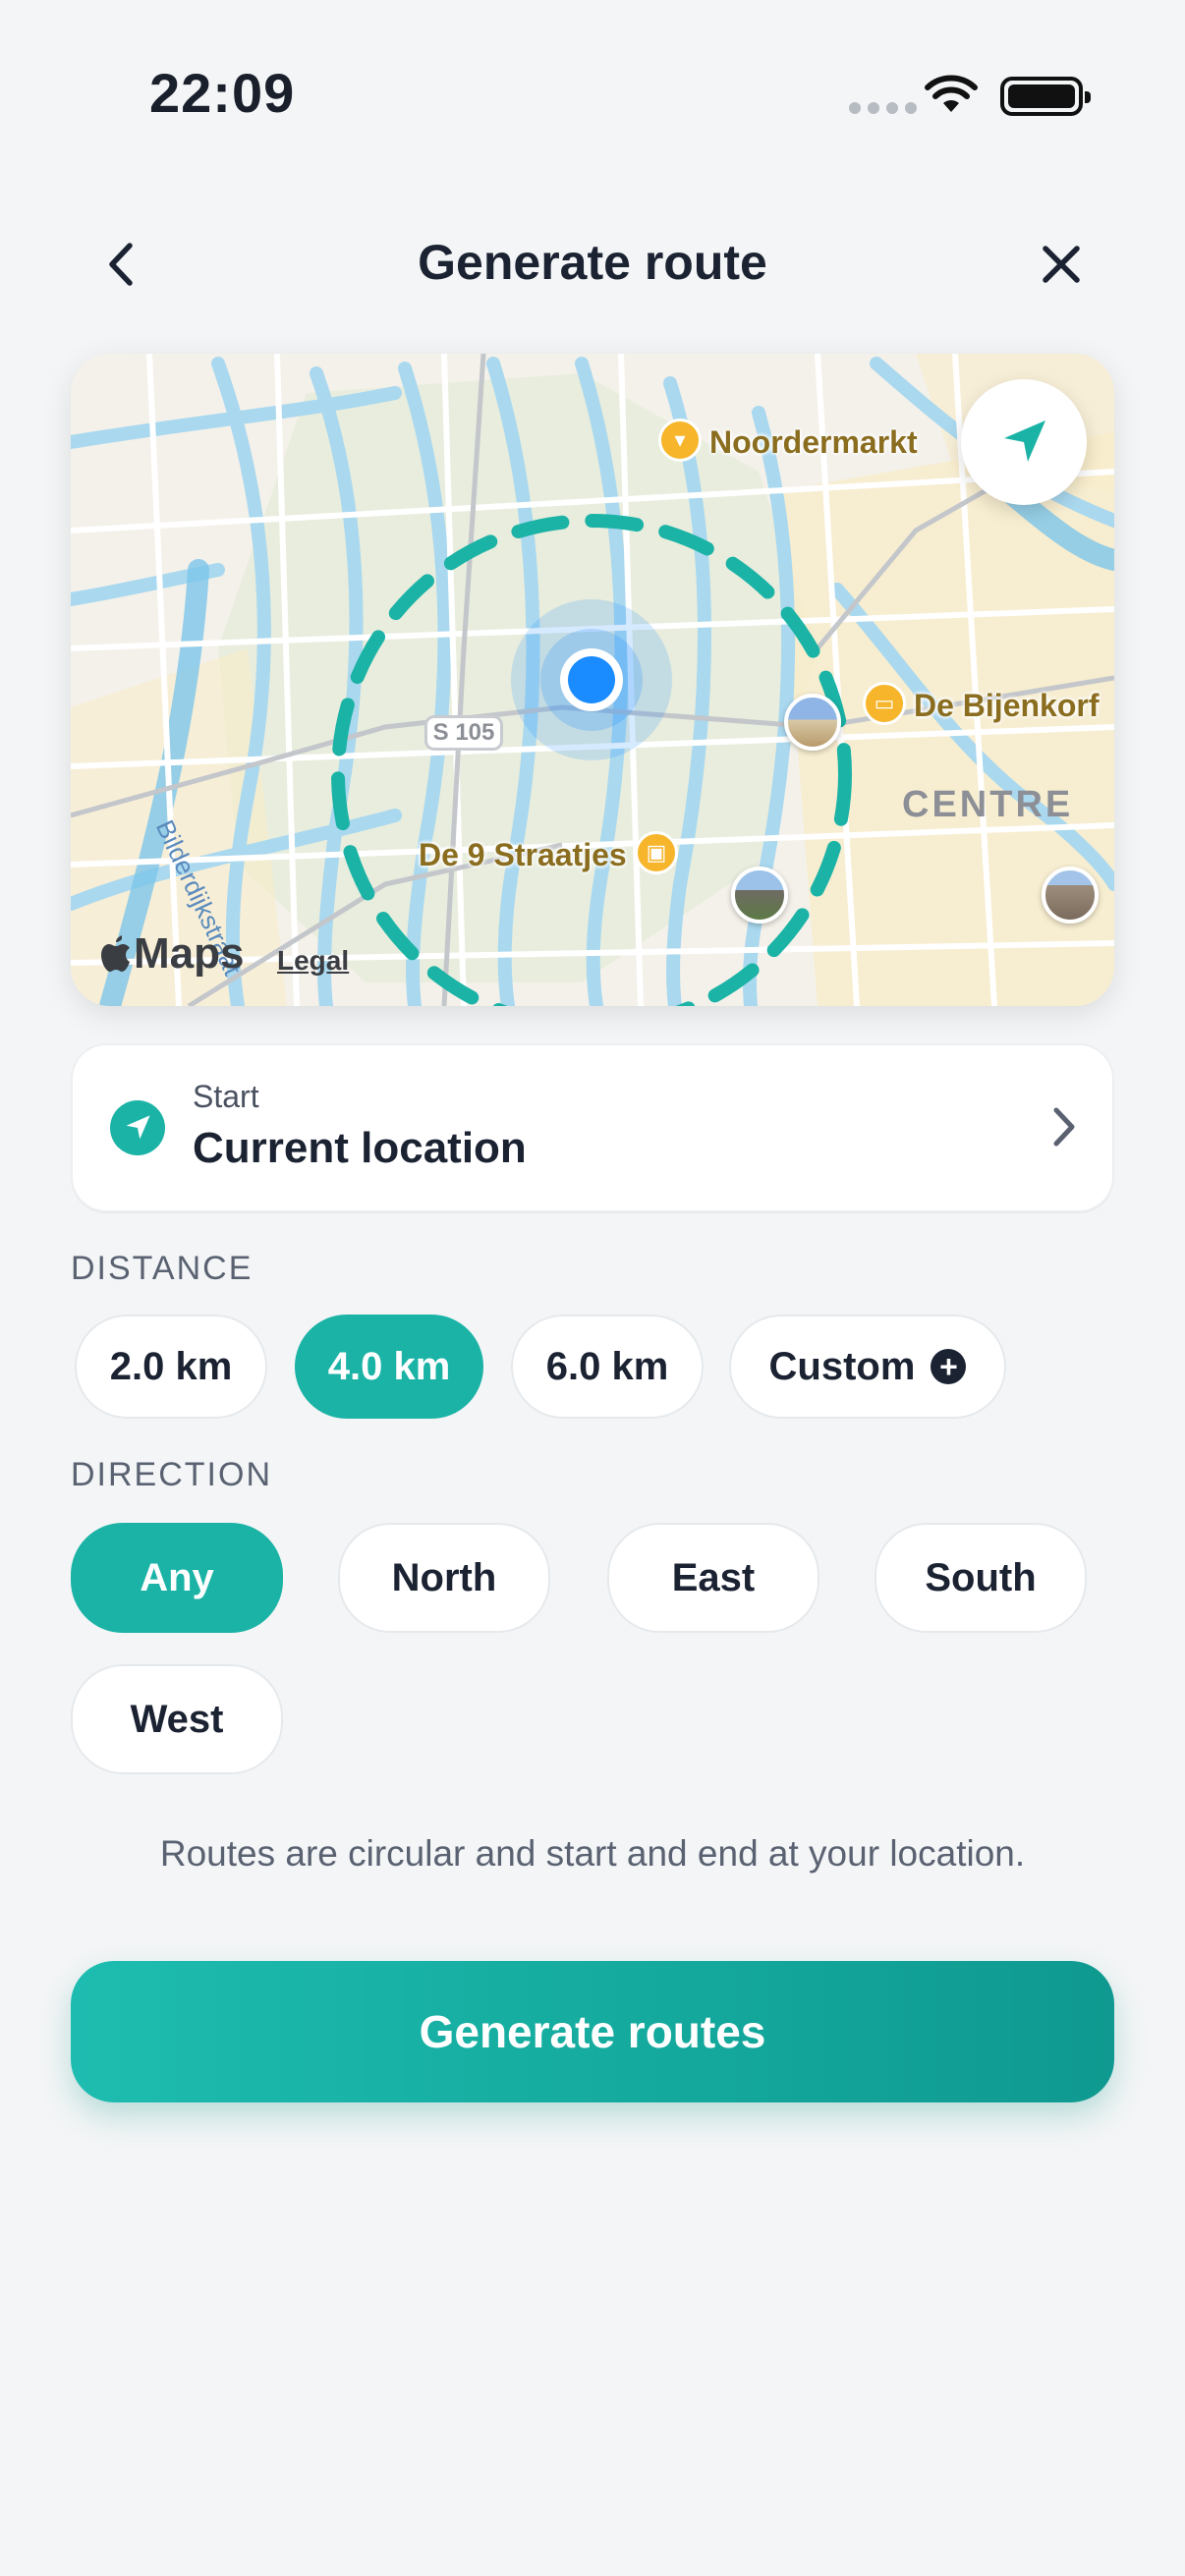 Image resolution: width=1185 pixels, height=2576 pixels. I want to click on page-title: Generate route, so click(592, 262).